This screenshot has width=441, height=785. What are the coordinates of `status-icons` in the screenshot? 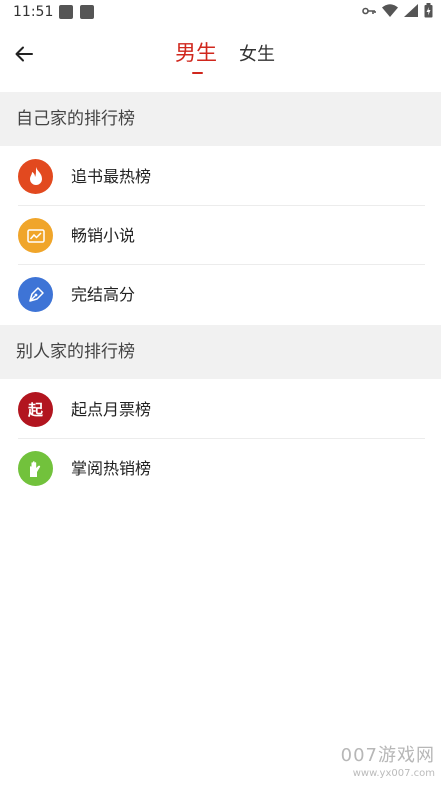 It's located at (397, 10).